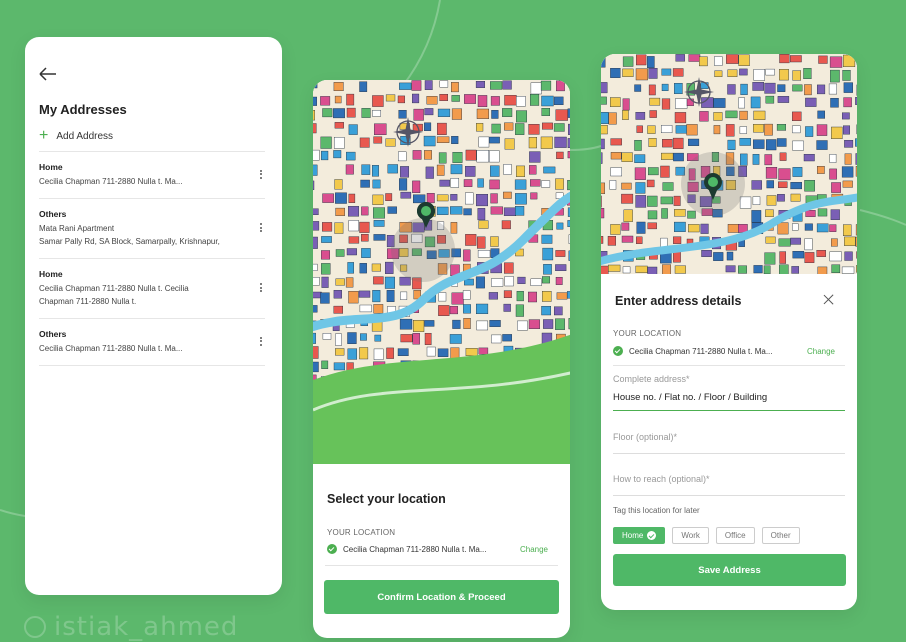  I want to click on save-address-button: Save Address, so click(729, 570).